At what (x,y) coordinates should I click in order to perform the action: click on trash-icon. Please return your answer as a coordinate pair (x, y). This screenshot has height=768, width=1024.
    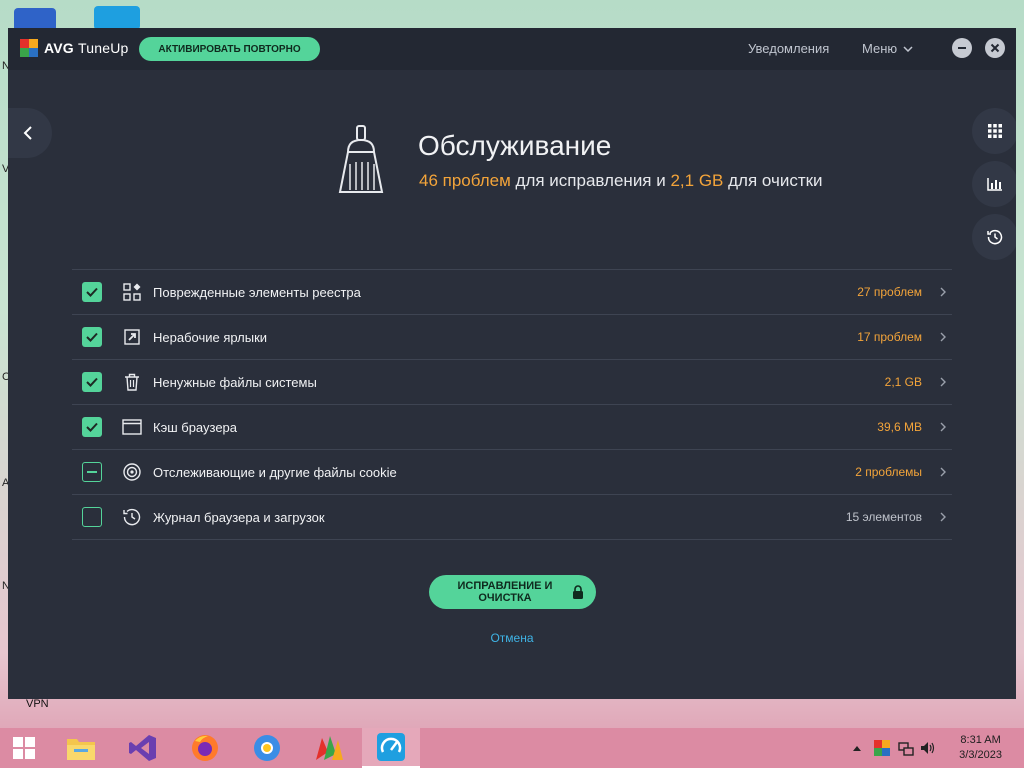
    Looking at the image, I should click on (132, 382).